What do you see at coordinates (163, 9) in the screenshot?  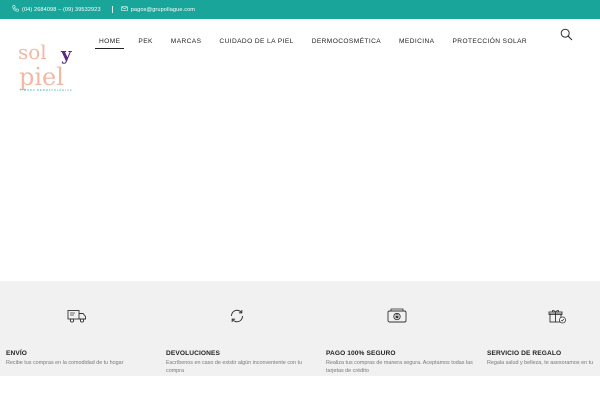 I see `email-address: pagos@grupollague.com` at bounding box center [163, 9].